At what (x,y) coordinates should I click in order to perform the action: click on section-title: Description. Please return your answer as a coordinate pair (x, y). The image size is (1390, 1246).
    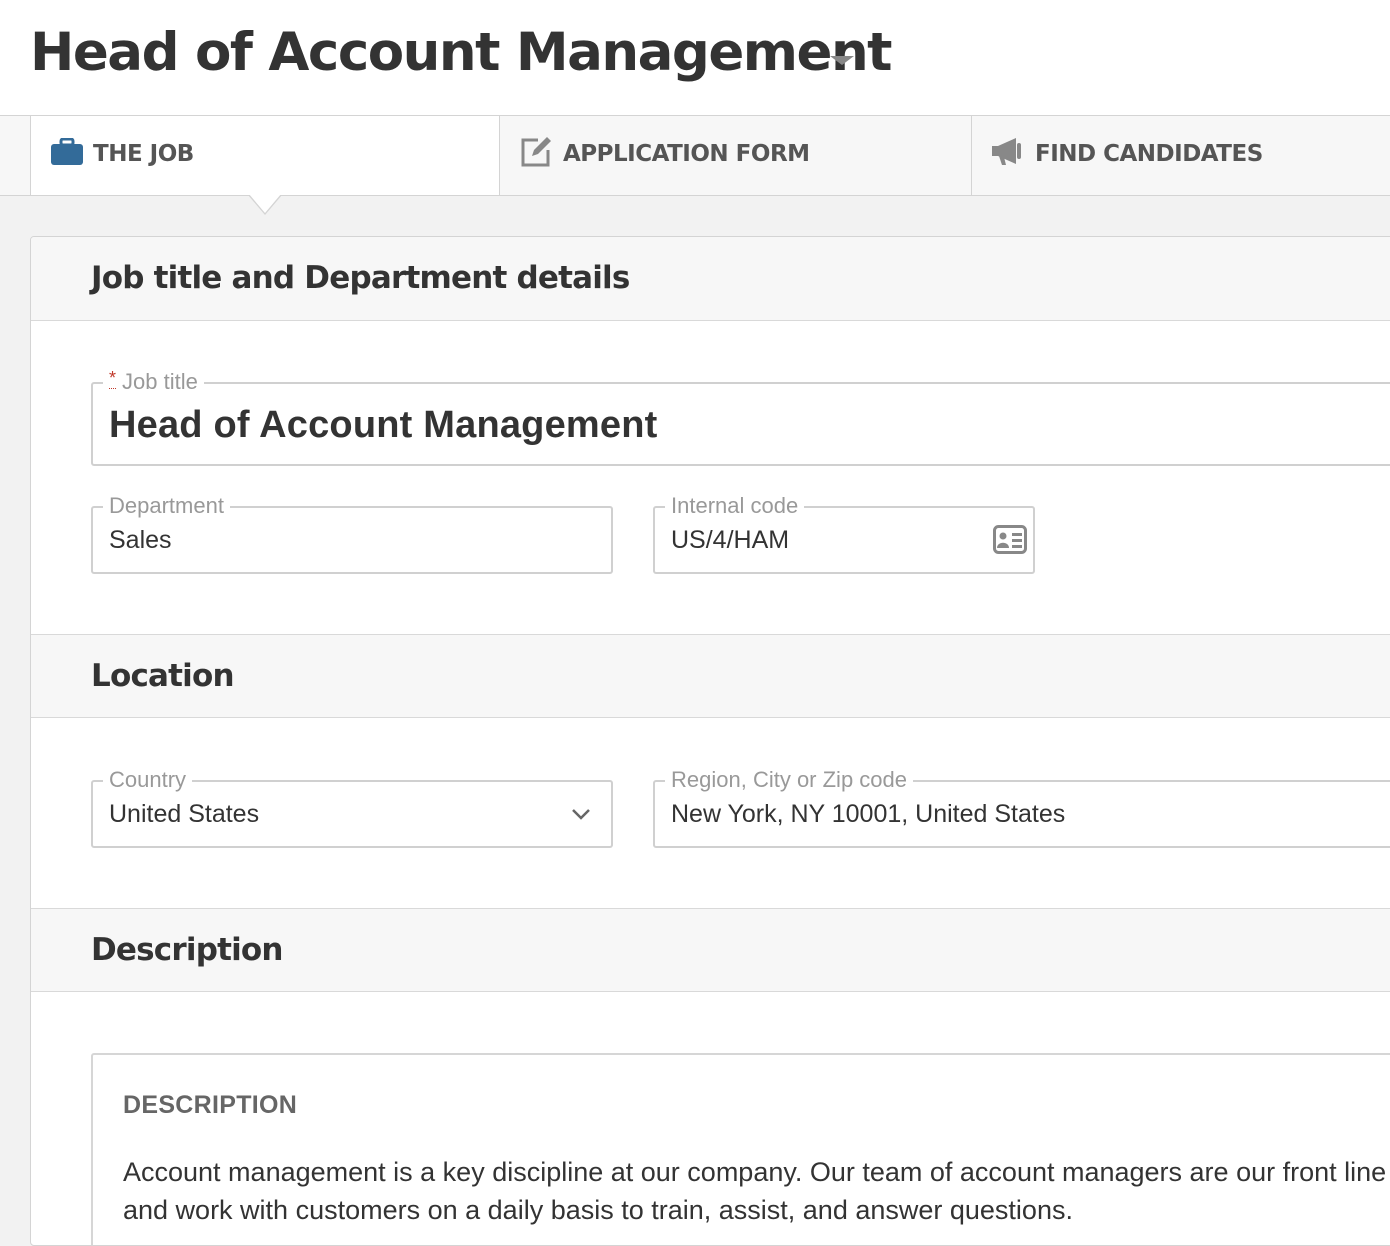
    Looking at the image, I should click on (187, 950).